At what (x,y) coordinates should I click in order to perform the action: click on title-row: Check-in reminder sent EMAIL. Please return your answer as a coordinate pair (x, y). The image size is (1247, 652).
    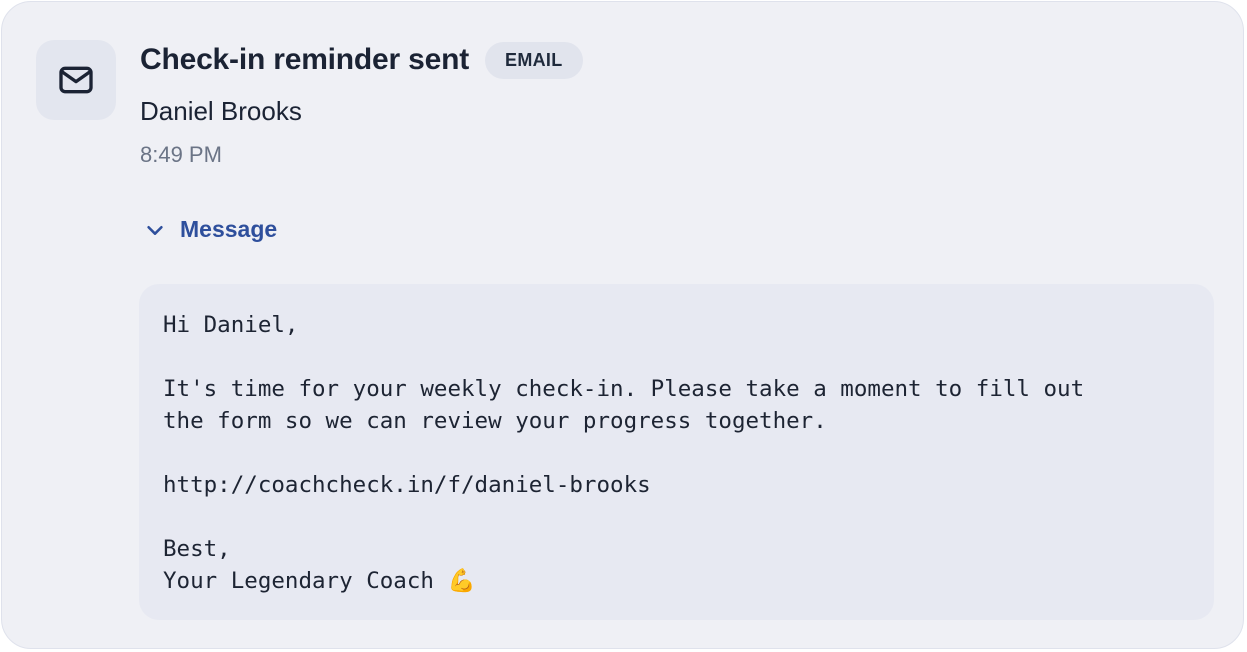
    Looking at the image, I should click on (361, 60).